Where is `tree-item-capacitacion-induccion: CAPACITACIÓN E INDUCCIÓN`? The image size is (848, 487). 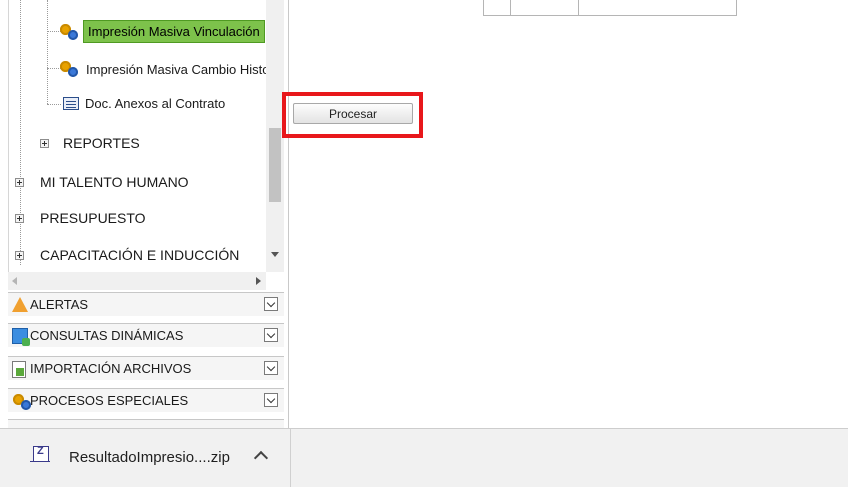
tree-item-capacitacion-induccion: CAPACITACIÓN E INDUCCIÓN is located at coordinates (127, 255).